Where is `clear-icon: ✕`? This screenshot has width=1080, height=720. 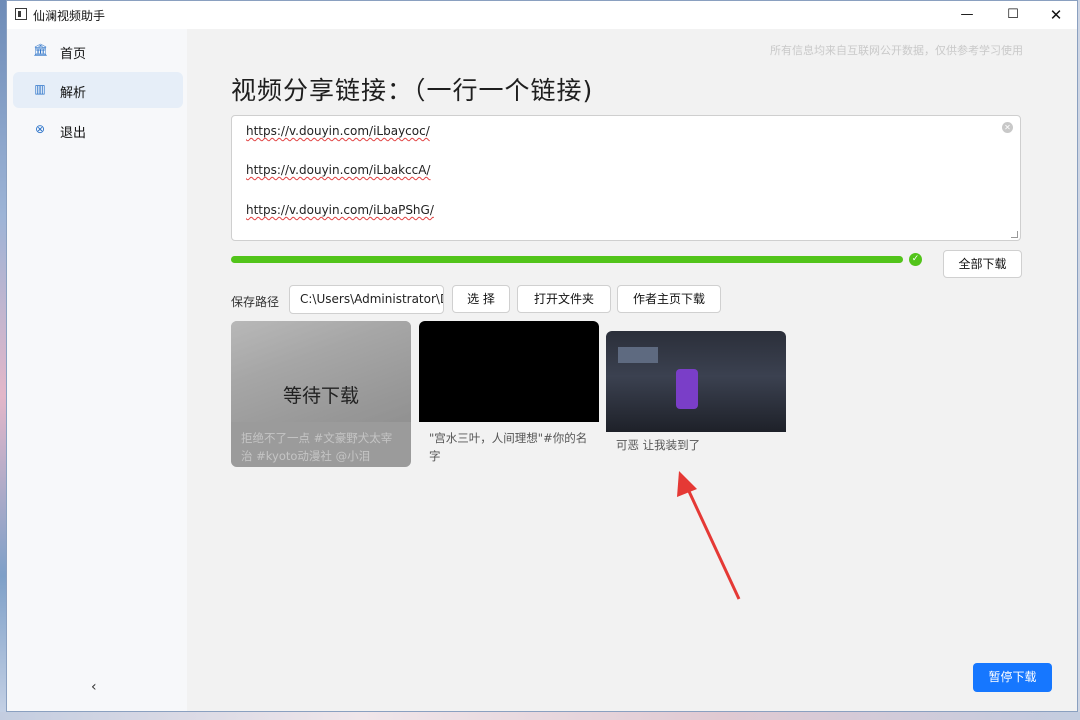 clear-icon: ✕ is located at coordinates (1007, 127).